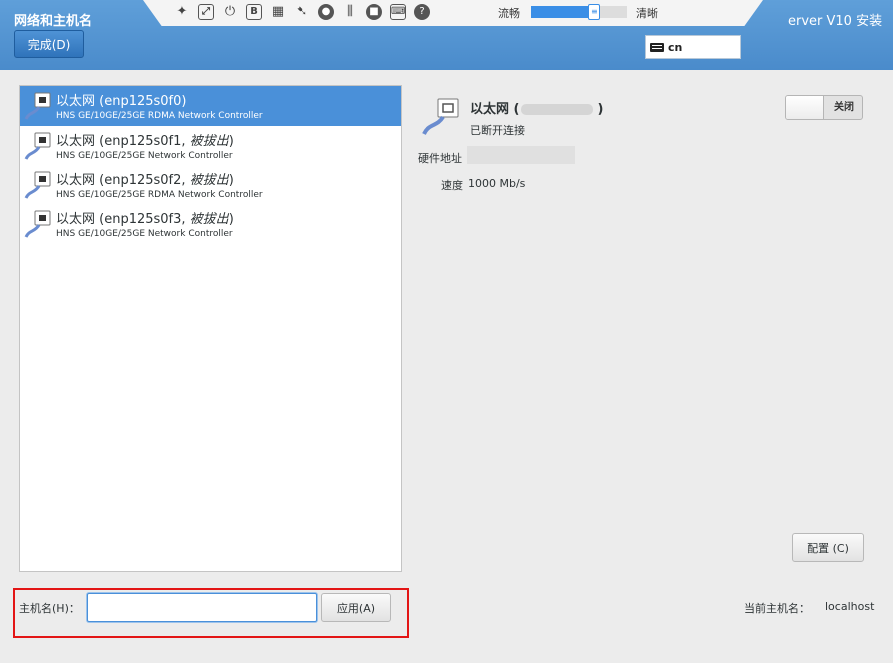  Describe the element at coordinates (398, 12) in the screenshot. I see `keyboard-icon: ⌨` at that location.